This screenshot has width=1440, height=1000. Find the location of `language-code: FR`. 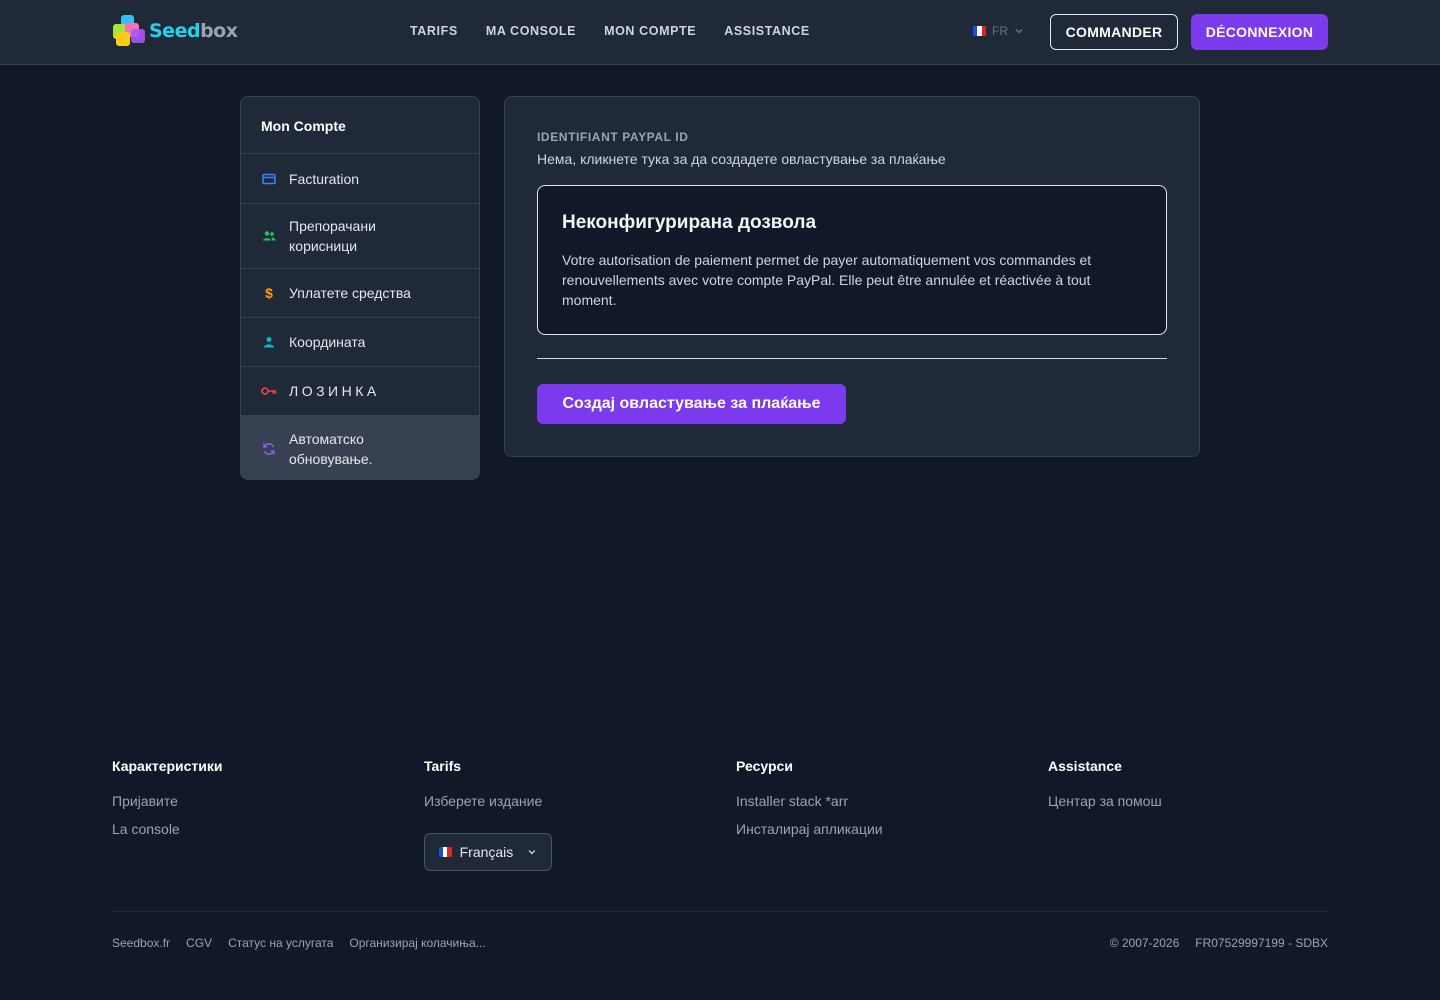

language-code: FR is located at coordinates (1000, 31).